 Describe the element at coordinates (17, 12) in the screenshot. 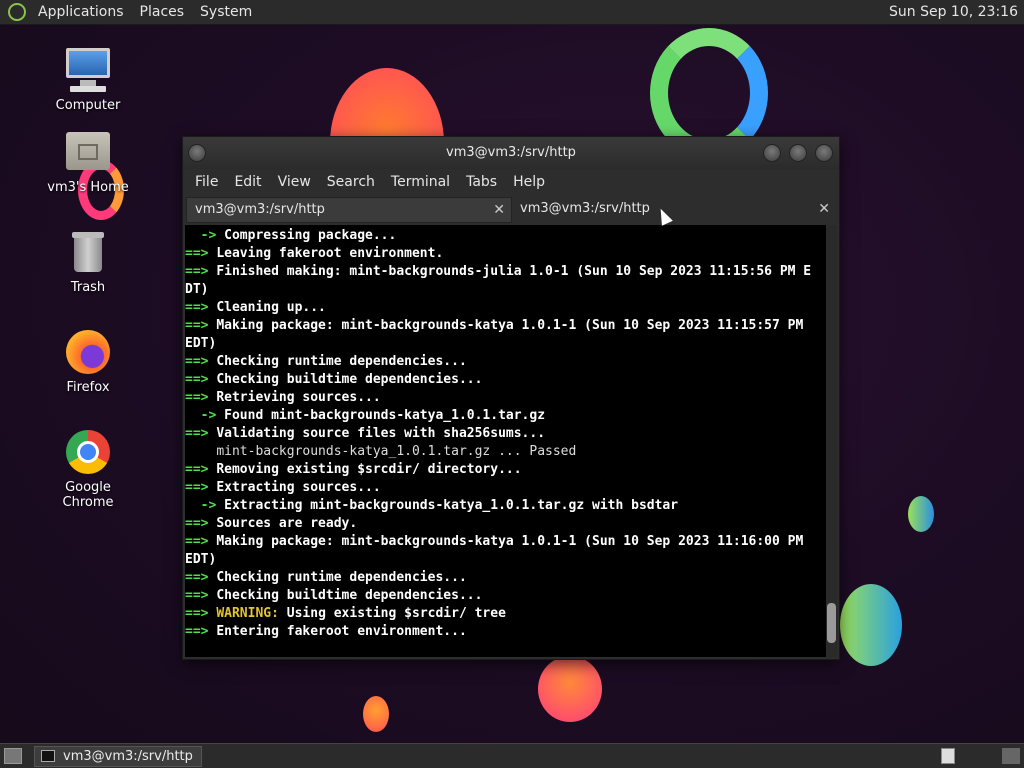

I see `mint-logo-icon` at that location.